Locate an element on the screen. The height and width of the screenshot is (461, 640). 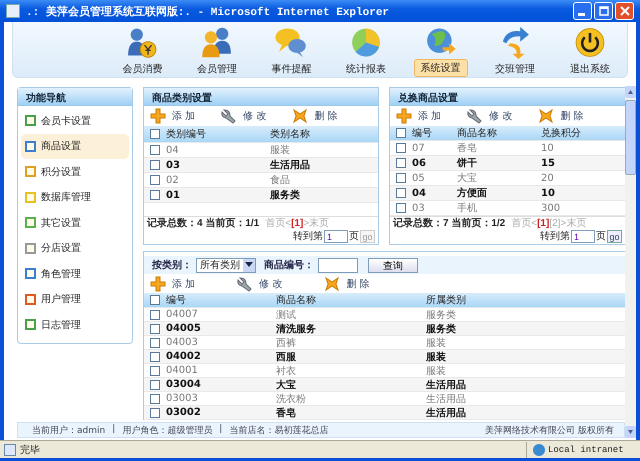
table-cell-text: 清洗服务 is located at coordinates (296, 329).